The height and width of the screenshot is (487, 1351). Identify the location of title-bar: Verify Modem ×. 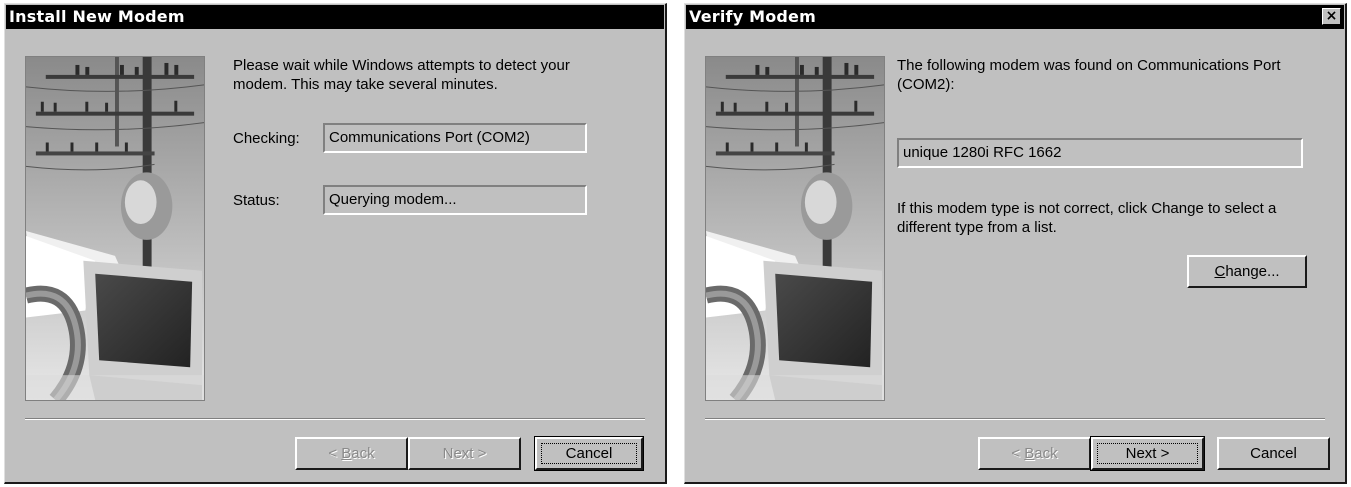
(1015, 17).